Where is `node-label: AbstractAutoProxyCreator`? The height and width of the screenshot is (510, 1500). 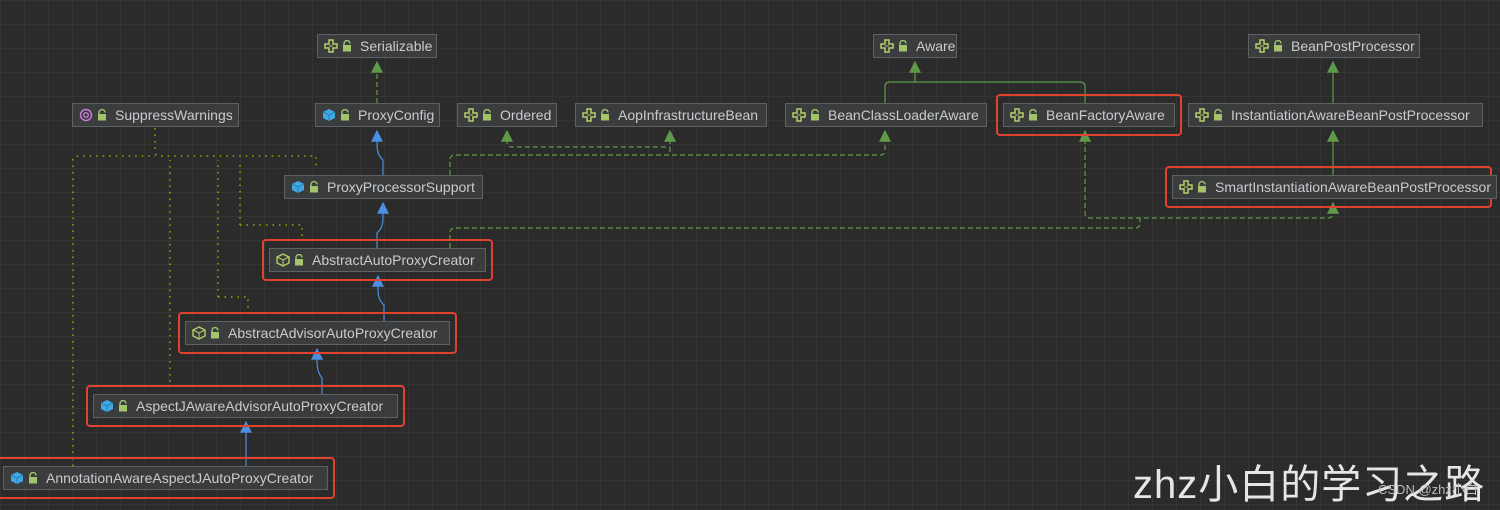 node-label: AbstractAutoProxyCreator is located at coordinates (393, 260).